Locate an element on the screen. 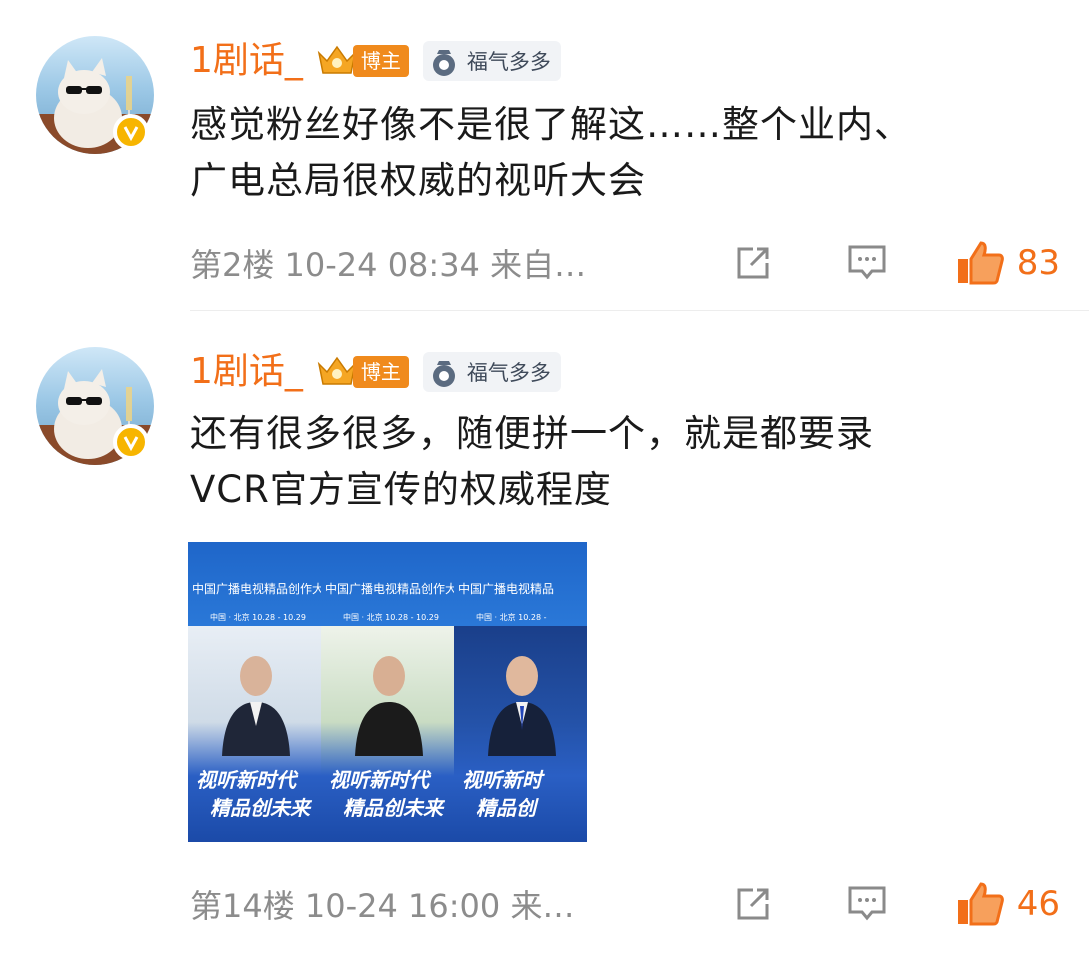  comment-text: 还有很多很多，随便拼一个，就是都要录 VCR官方宣传的权威程度 is located at coordinates (532, 461).